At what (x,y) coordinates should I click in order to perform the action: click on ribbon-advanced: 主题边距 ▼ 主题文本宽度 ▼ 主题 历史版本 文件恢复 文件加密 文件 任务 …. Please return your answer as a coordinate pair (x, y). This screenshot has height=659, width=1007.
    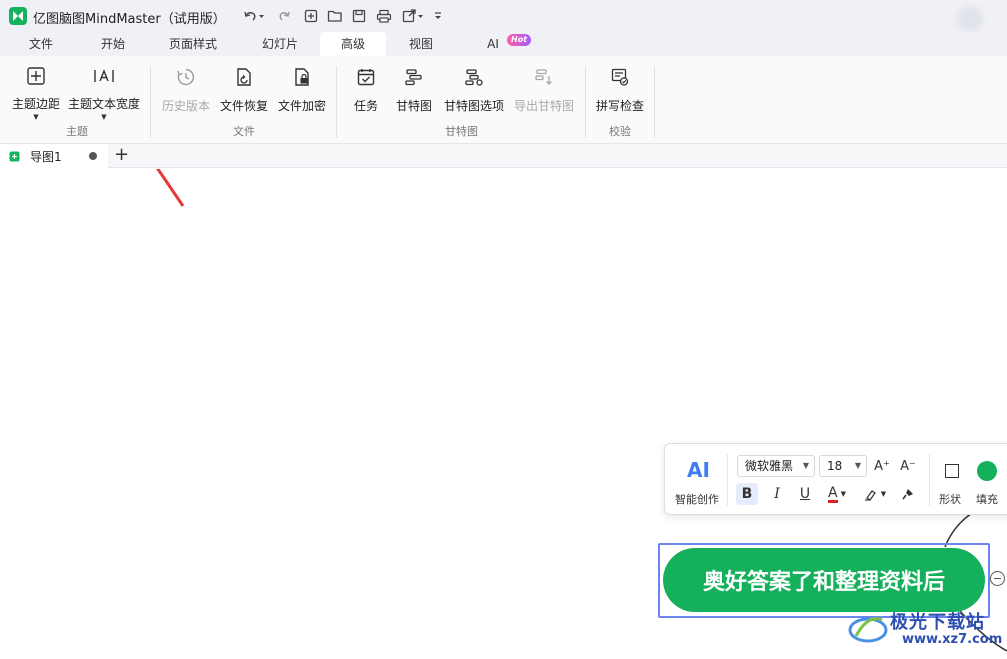
    Looking at the image, I should click on (503, 100).